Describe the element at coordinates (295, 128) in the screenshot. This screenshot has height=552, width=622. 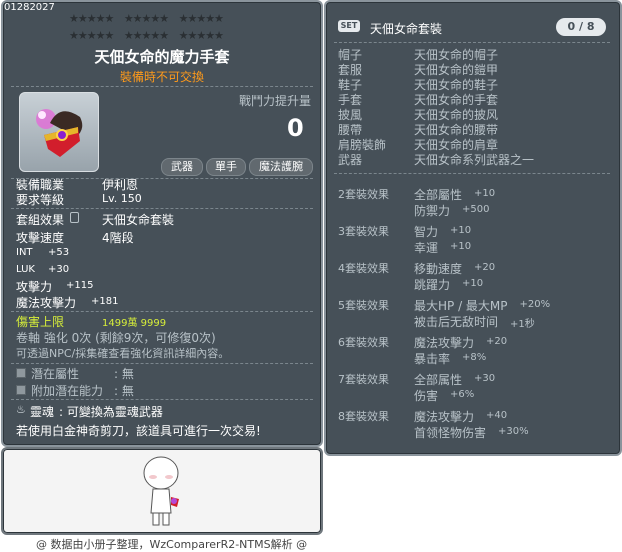
I see `combat-power-value: 0` at that location.